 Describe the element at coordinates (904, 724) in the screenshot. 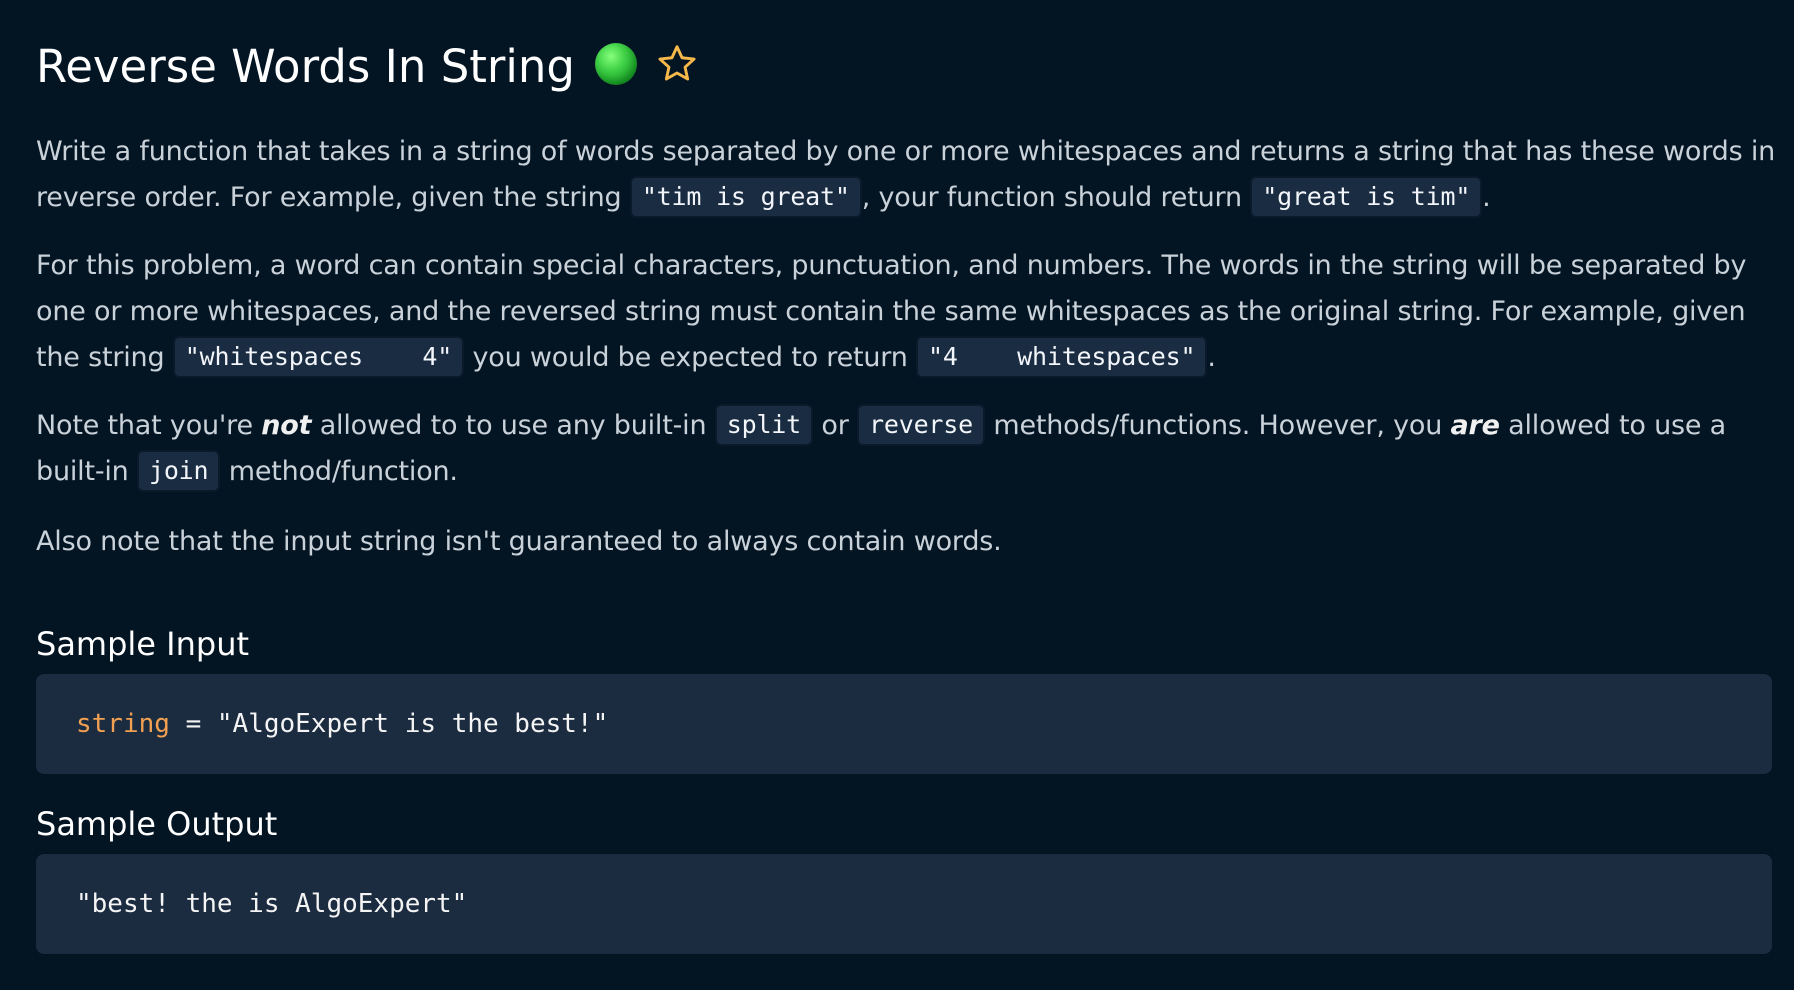

I see `sample-input-code-block: string = "AlgoExpert is the best!"` at that location.